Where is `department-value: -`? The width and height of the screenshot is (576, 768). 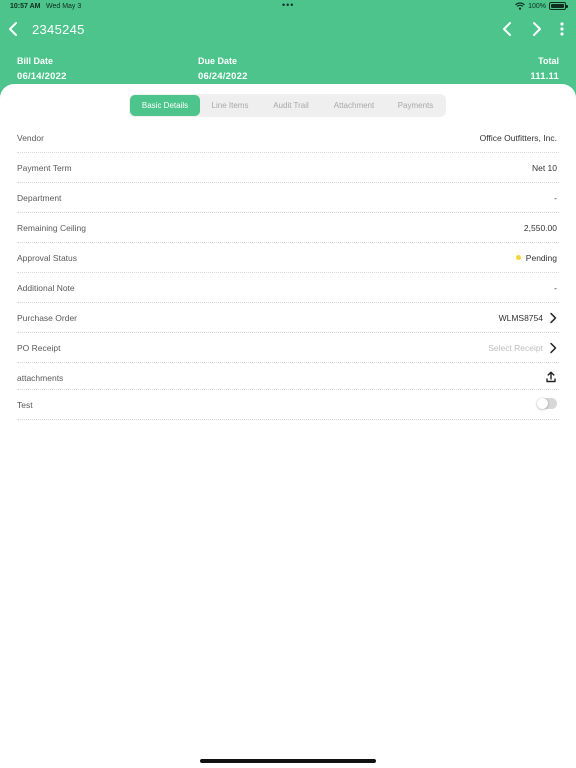 department-value: - is located at coordinates (555, 198).